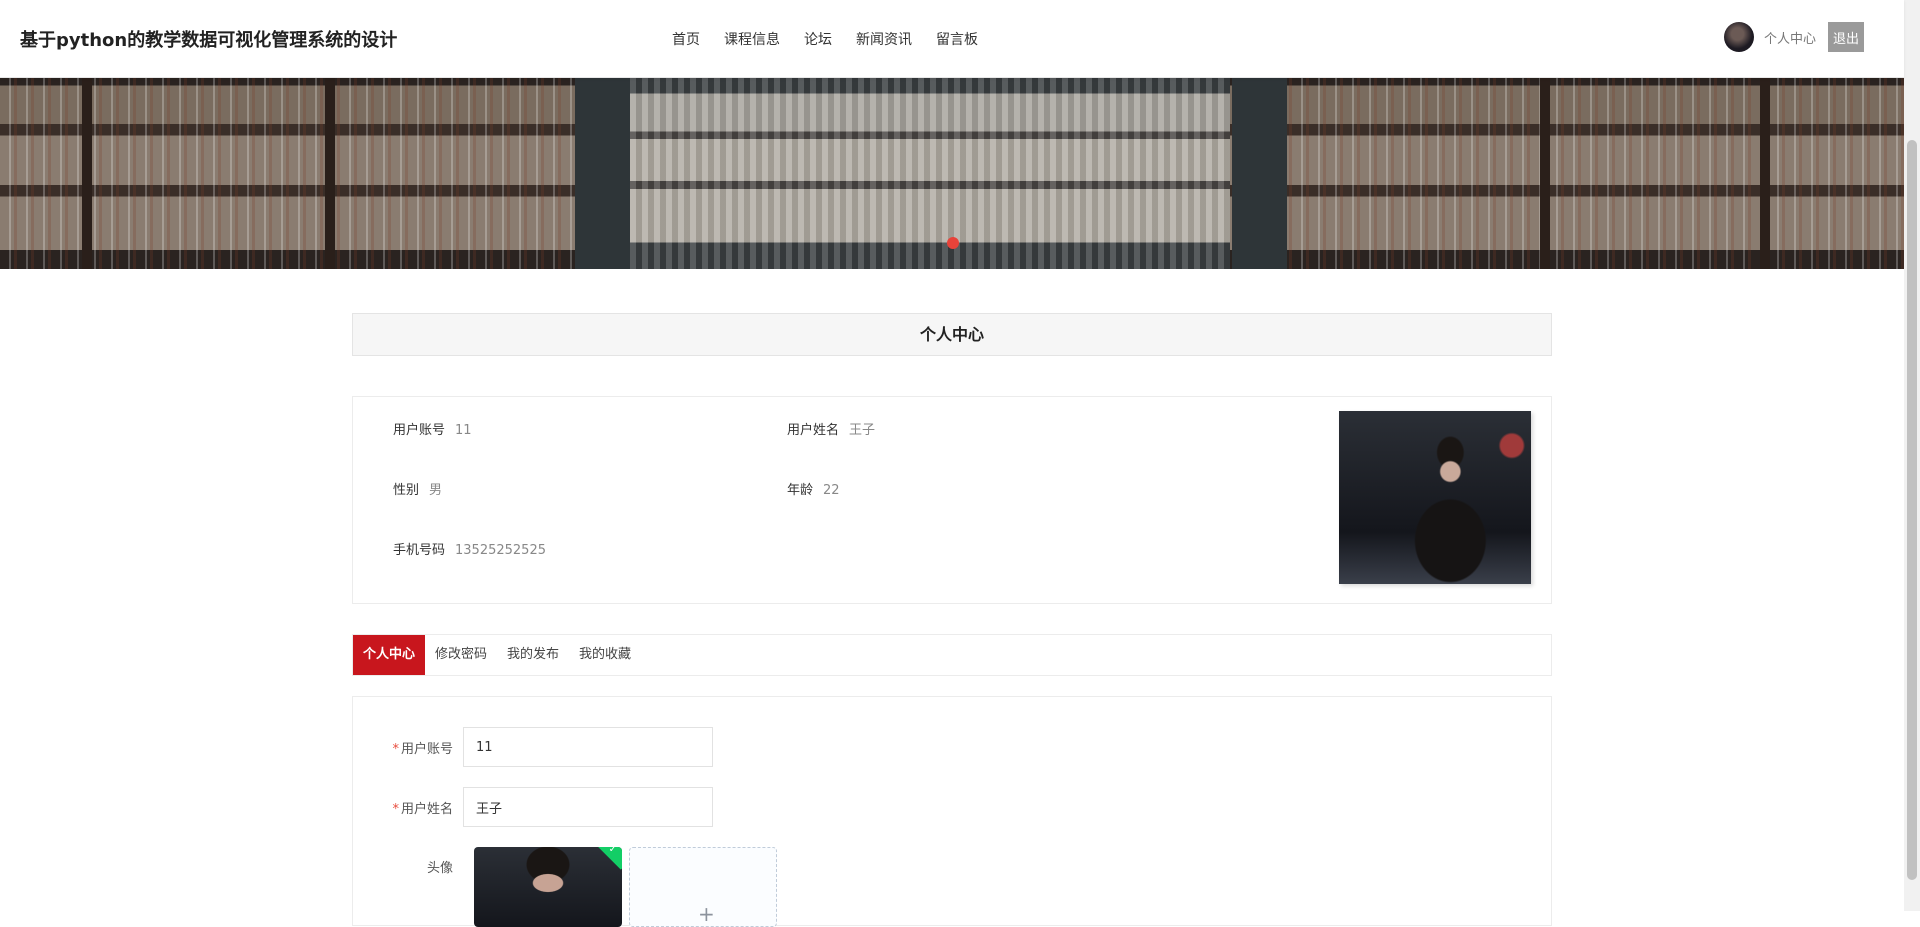 This screenshot has height=927, width=1920. Describe the element at coordinates (862, 430) in the screenshot. I see `info-name-value: 王子` at that location.